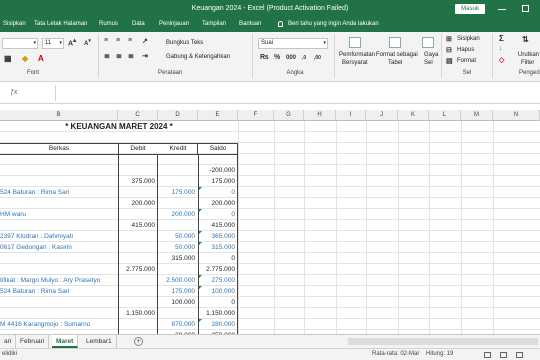 Image resolution: width=540 pixels, height=360 pixels. I want to click on cell-debit: 375.000, so click(138, 181).